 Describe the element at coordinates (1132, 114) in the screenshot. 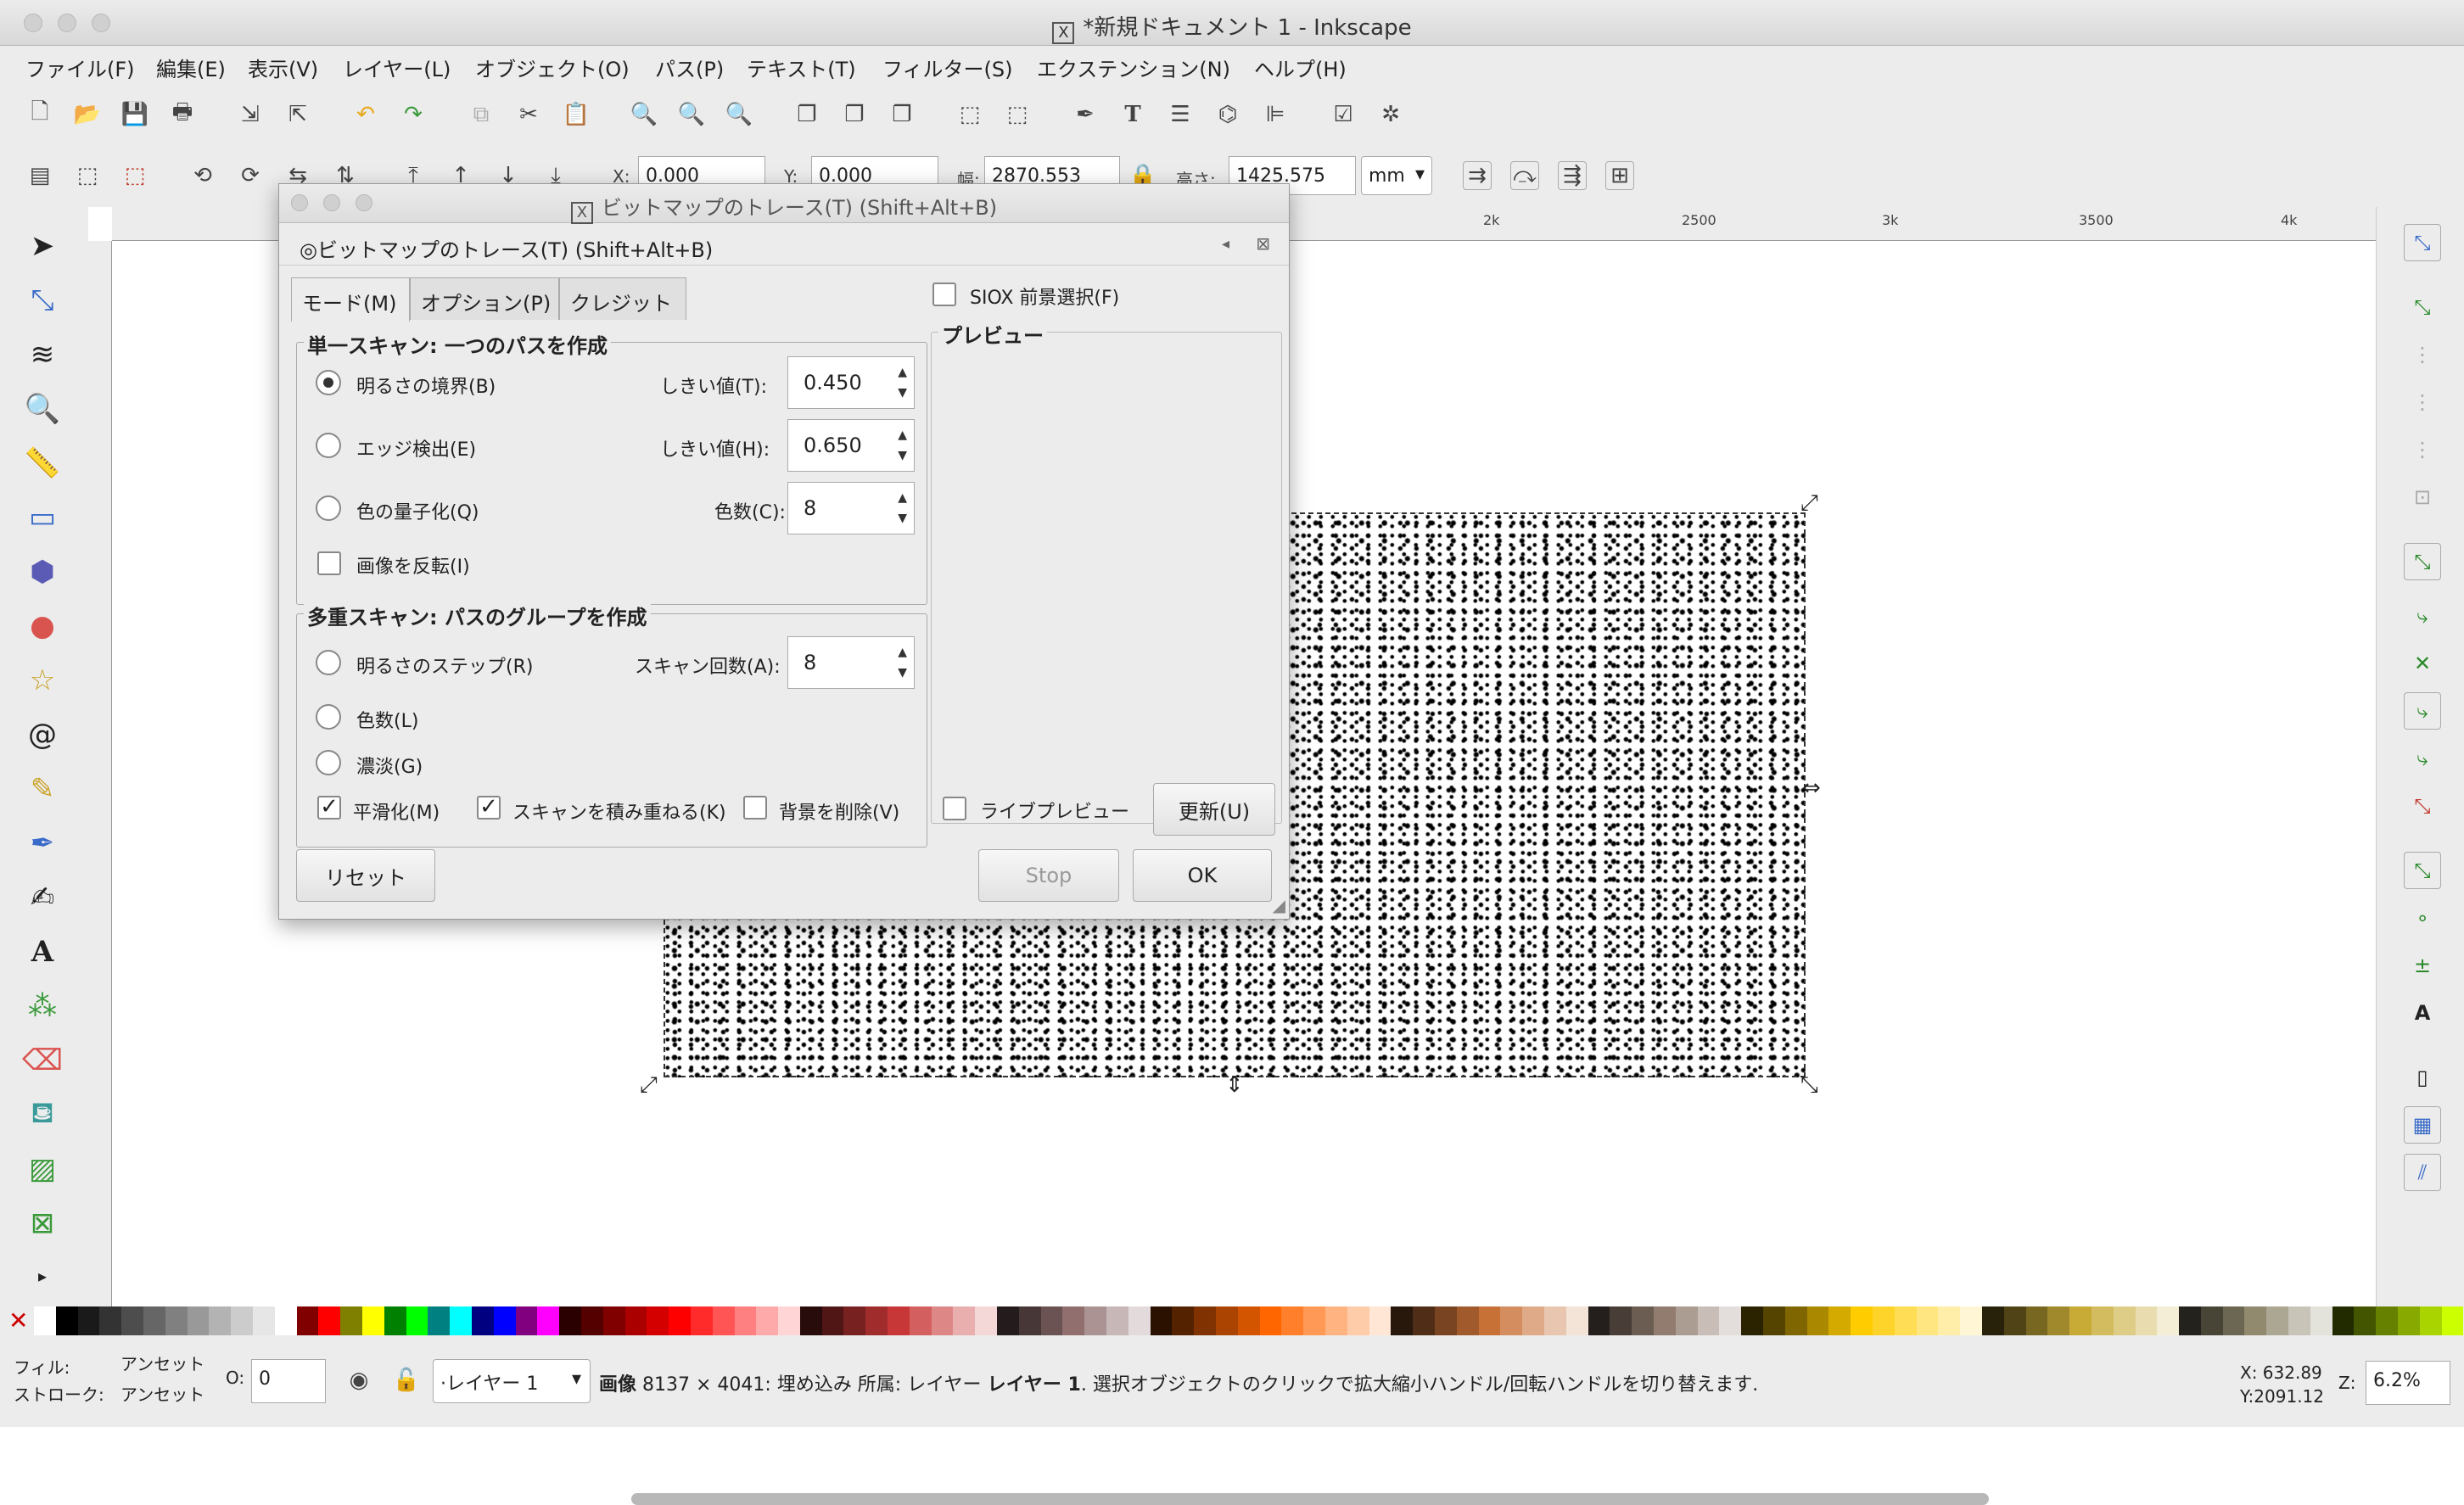

I see `text-font-icon: T` at that location.